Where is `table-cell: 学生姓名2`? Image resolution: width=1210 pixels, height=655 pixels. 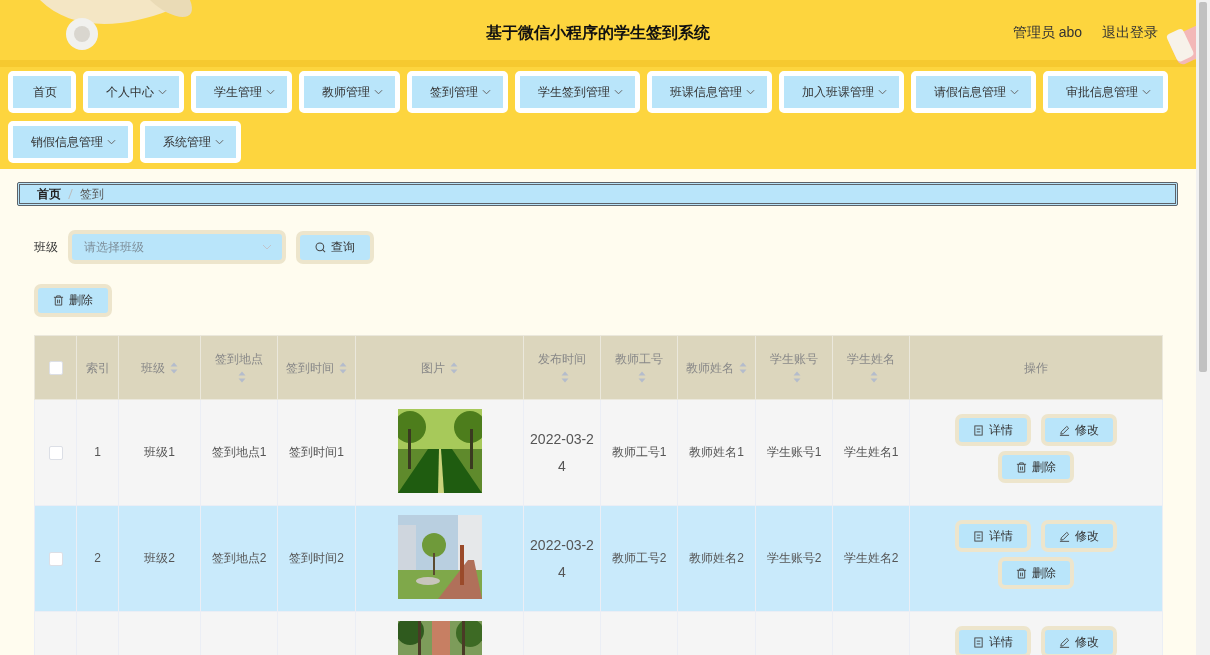
table-cell: 学生姓名2 is located at coordinates (871, 558).